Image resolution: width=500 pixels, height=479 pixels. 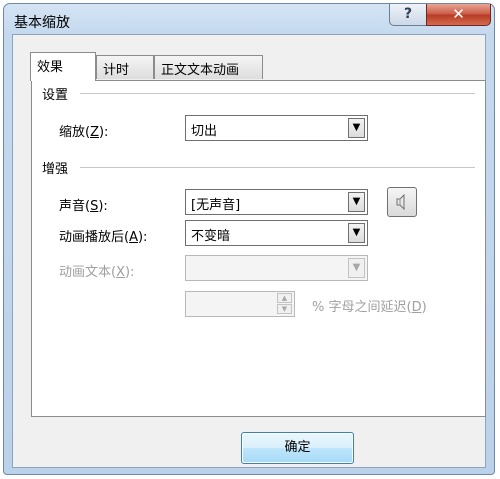 I want to click on tab-effect: 效果, so click(x=63, y=66).